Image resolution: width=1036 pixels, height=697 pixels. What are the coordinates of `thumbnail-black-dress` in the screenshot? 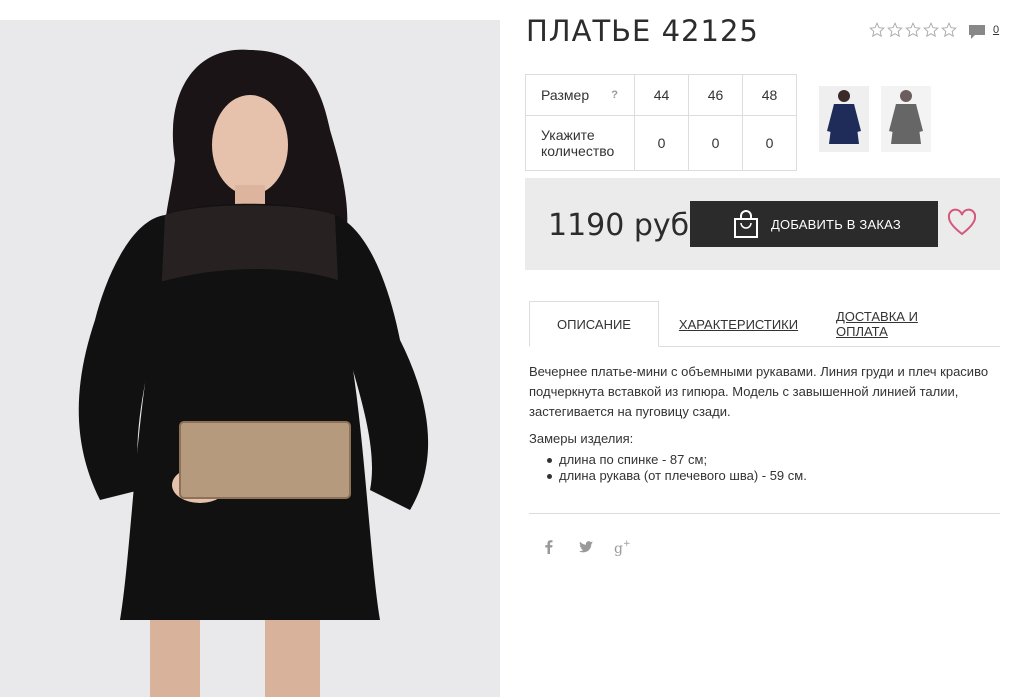 It's located at (906, 119).